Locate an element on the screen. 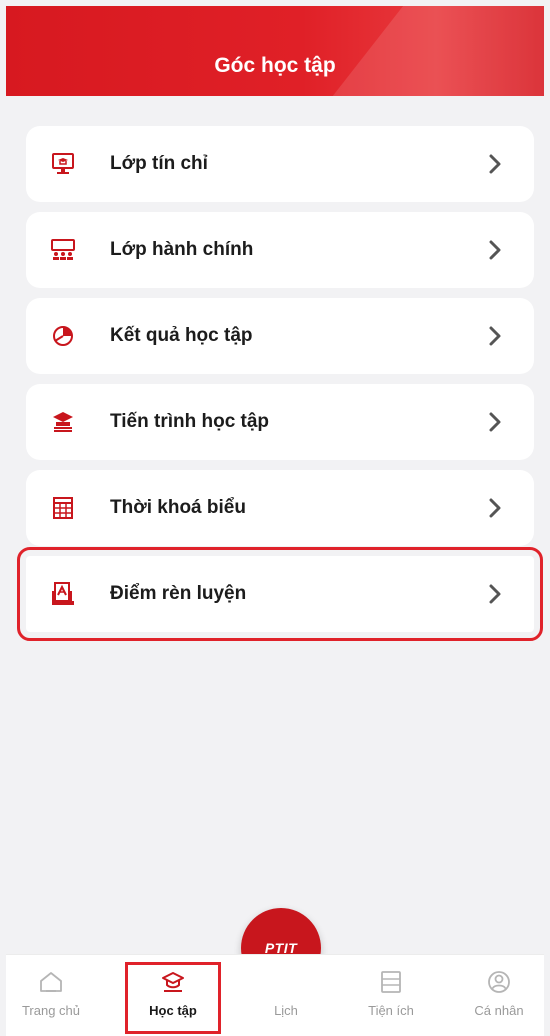 The image size is (550, 1036). menu-item-results: Kết quả học tập is located at coordinates (280, 336).